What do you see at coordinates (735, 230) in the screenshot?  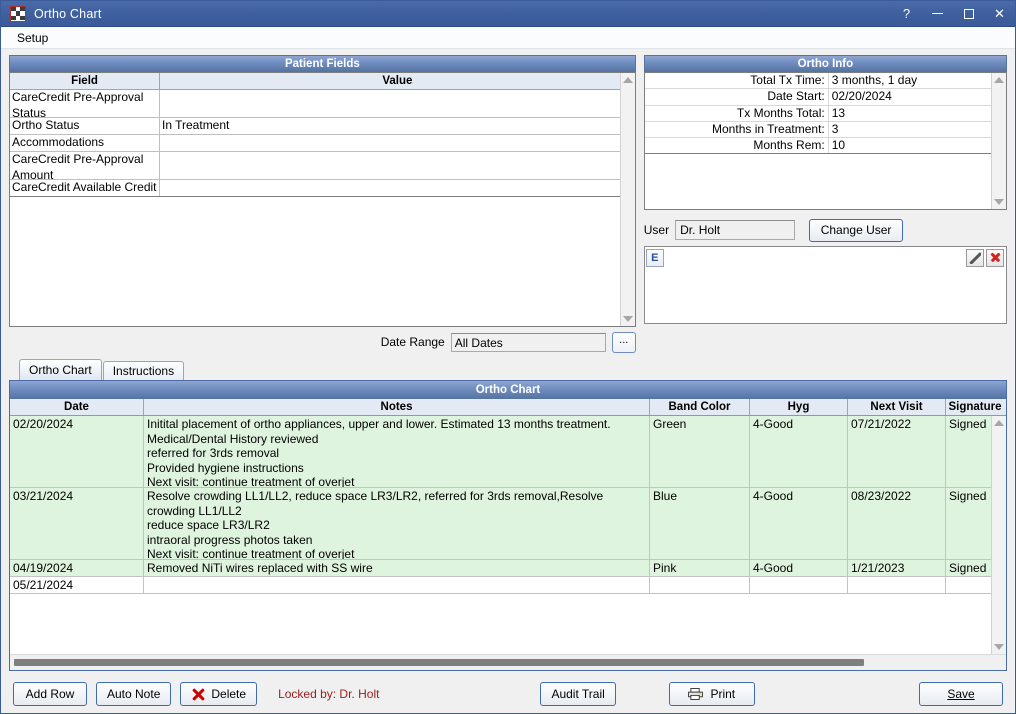 I see `user-input: Dr. Holt` at bounding box center [735, 230].